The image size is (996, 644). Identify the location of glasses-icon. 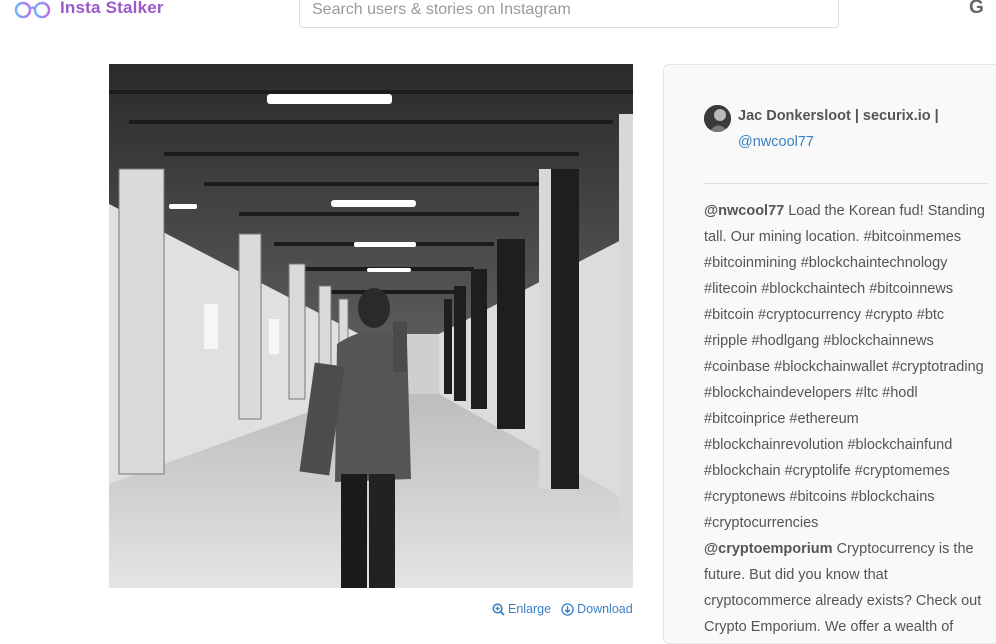
(33, 9).